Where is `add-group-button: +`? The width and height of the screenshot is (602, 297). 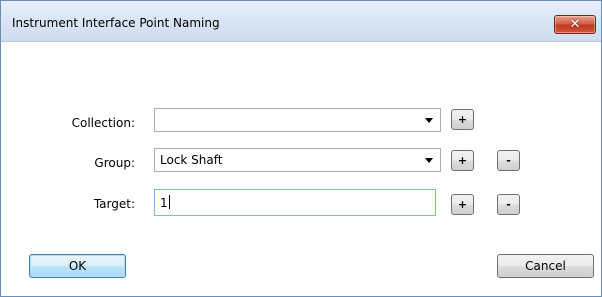 add-group-button: + is located at coordinates (462, 160).